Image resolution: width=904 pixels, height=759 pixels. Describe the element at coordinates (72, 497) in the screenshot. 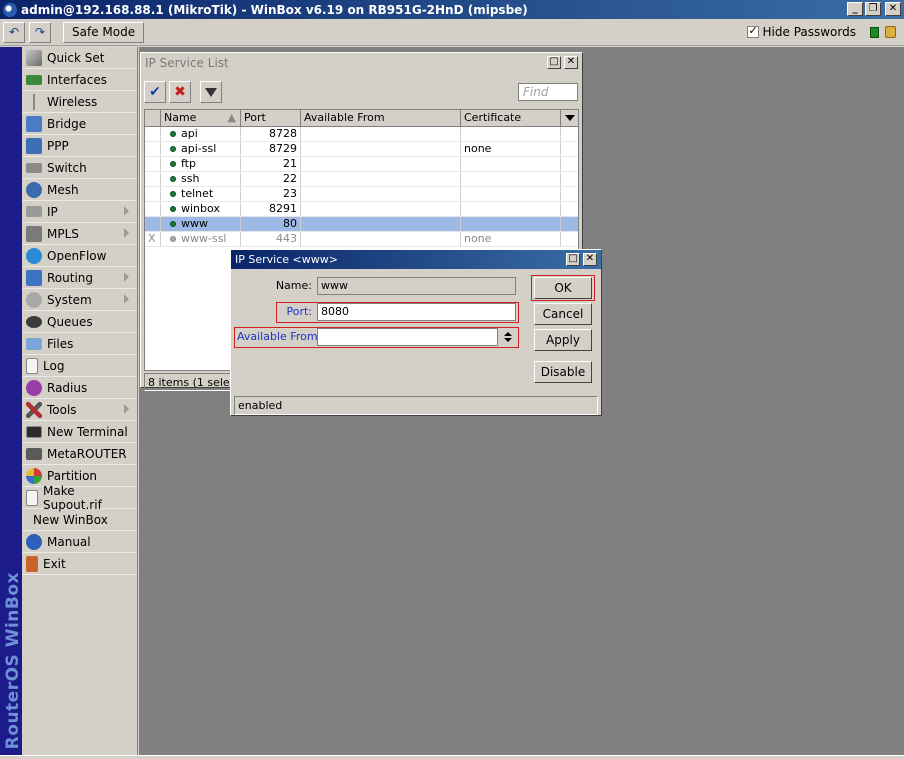

I see `sidebar-item-label: Make Supout.rif` at that location.